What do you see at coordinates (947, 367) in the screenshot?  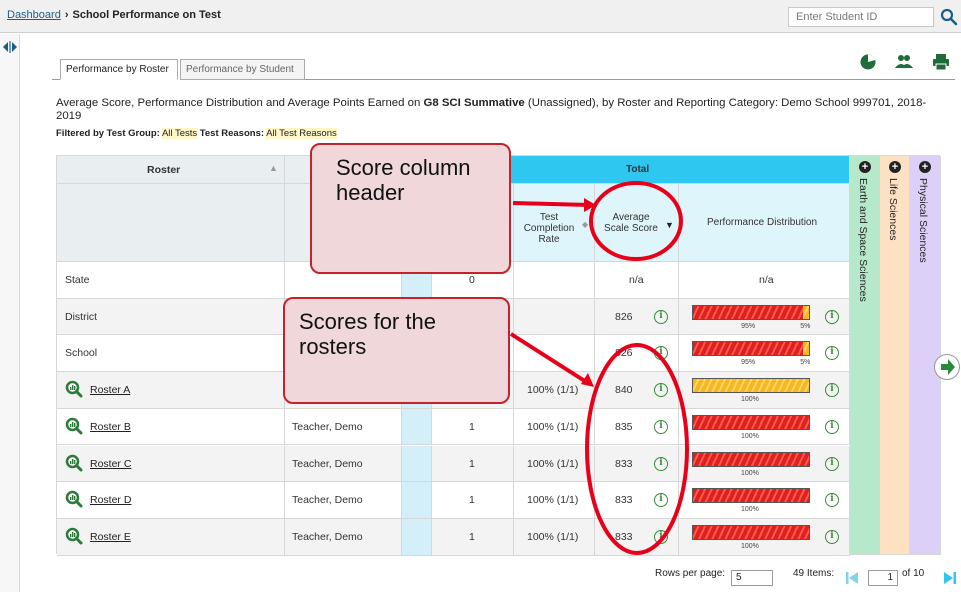 I see `scroll-right-arrow-icon` at bounding box center [947, 367].